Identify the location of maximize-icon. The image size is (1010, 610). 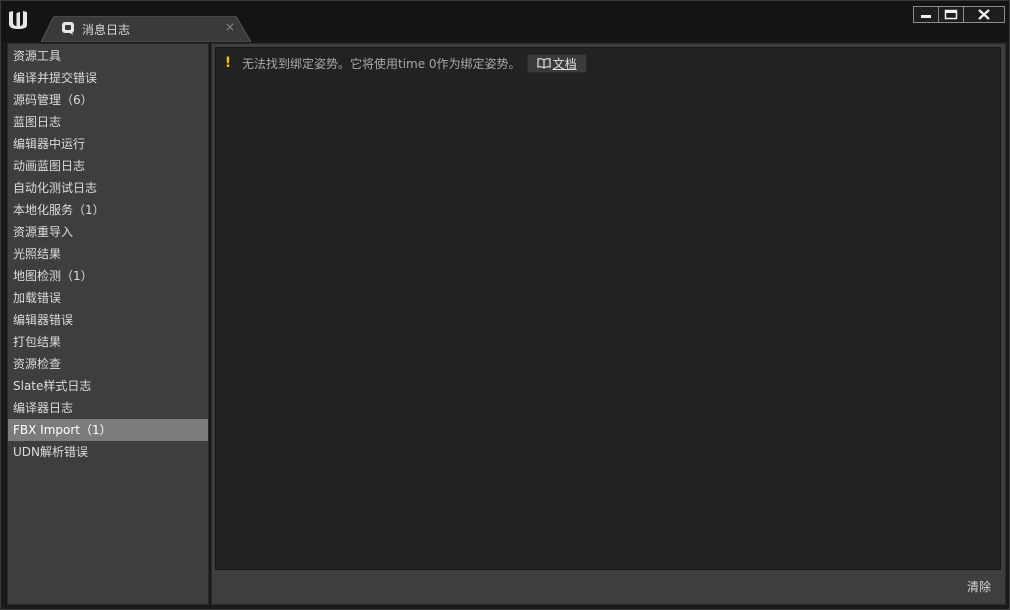
(951, 14).